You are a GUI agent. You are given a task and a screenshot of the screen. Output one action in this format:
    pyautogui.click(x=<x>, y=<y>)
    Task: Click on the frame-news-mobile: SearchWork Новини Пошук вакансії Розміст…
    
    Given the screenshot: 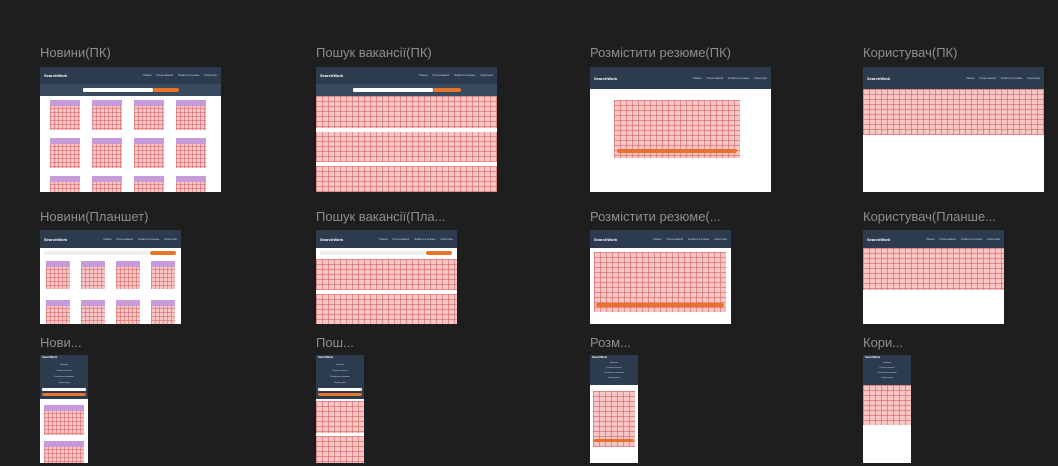 What is the action you would take?
    pyautogui.click(x=64, y=409)
    